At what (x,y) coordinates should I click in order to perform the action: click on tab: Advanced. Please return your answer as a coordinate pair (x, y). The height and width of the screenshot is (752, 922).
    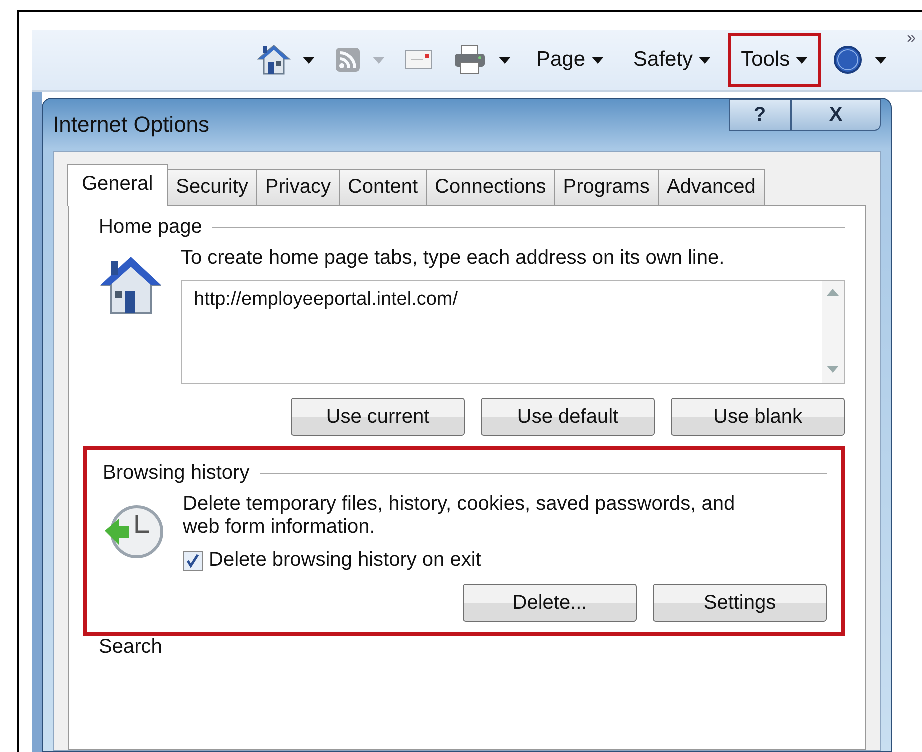
    Looking at the image, I should click on (711, 187).